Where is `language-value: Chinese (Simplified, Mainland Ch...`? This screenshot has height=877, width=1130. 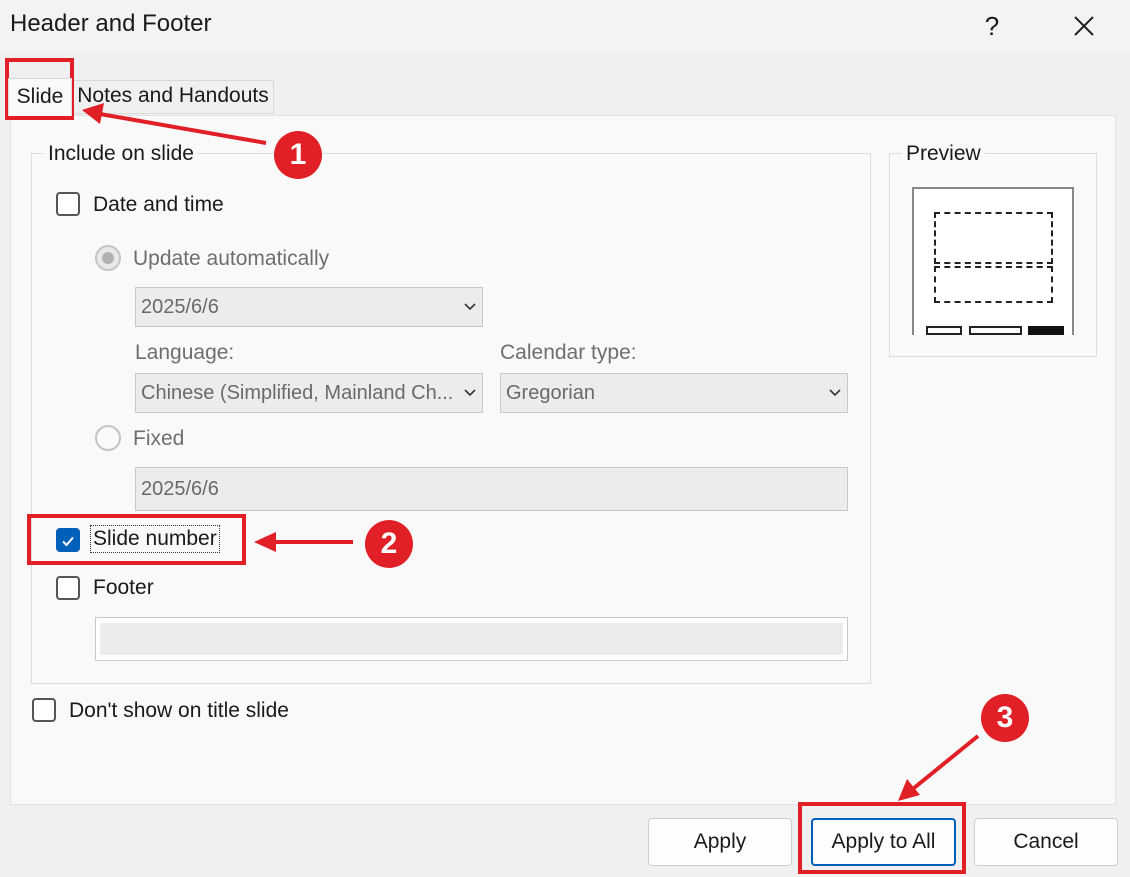
language-value: Chinese (Simplified, Mainland Ch... is located at coordinates (297, 393).